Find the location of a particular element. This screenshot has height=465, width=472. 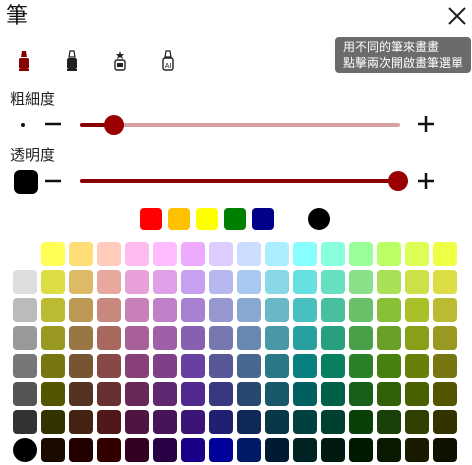

ai-pen-tool: AI is located at coordinates (168, 61).